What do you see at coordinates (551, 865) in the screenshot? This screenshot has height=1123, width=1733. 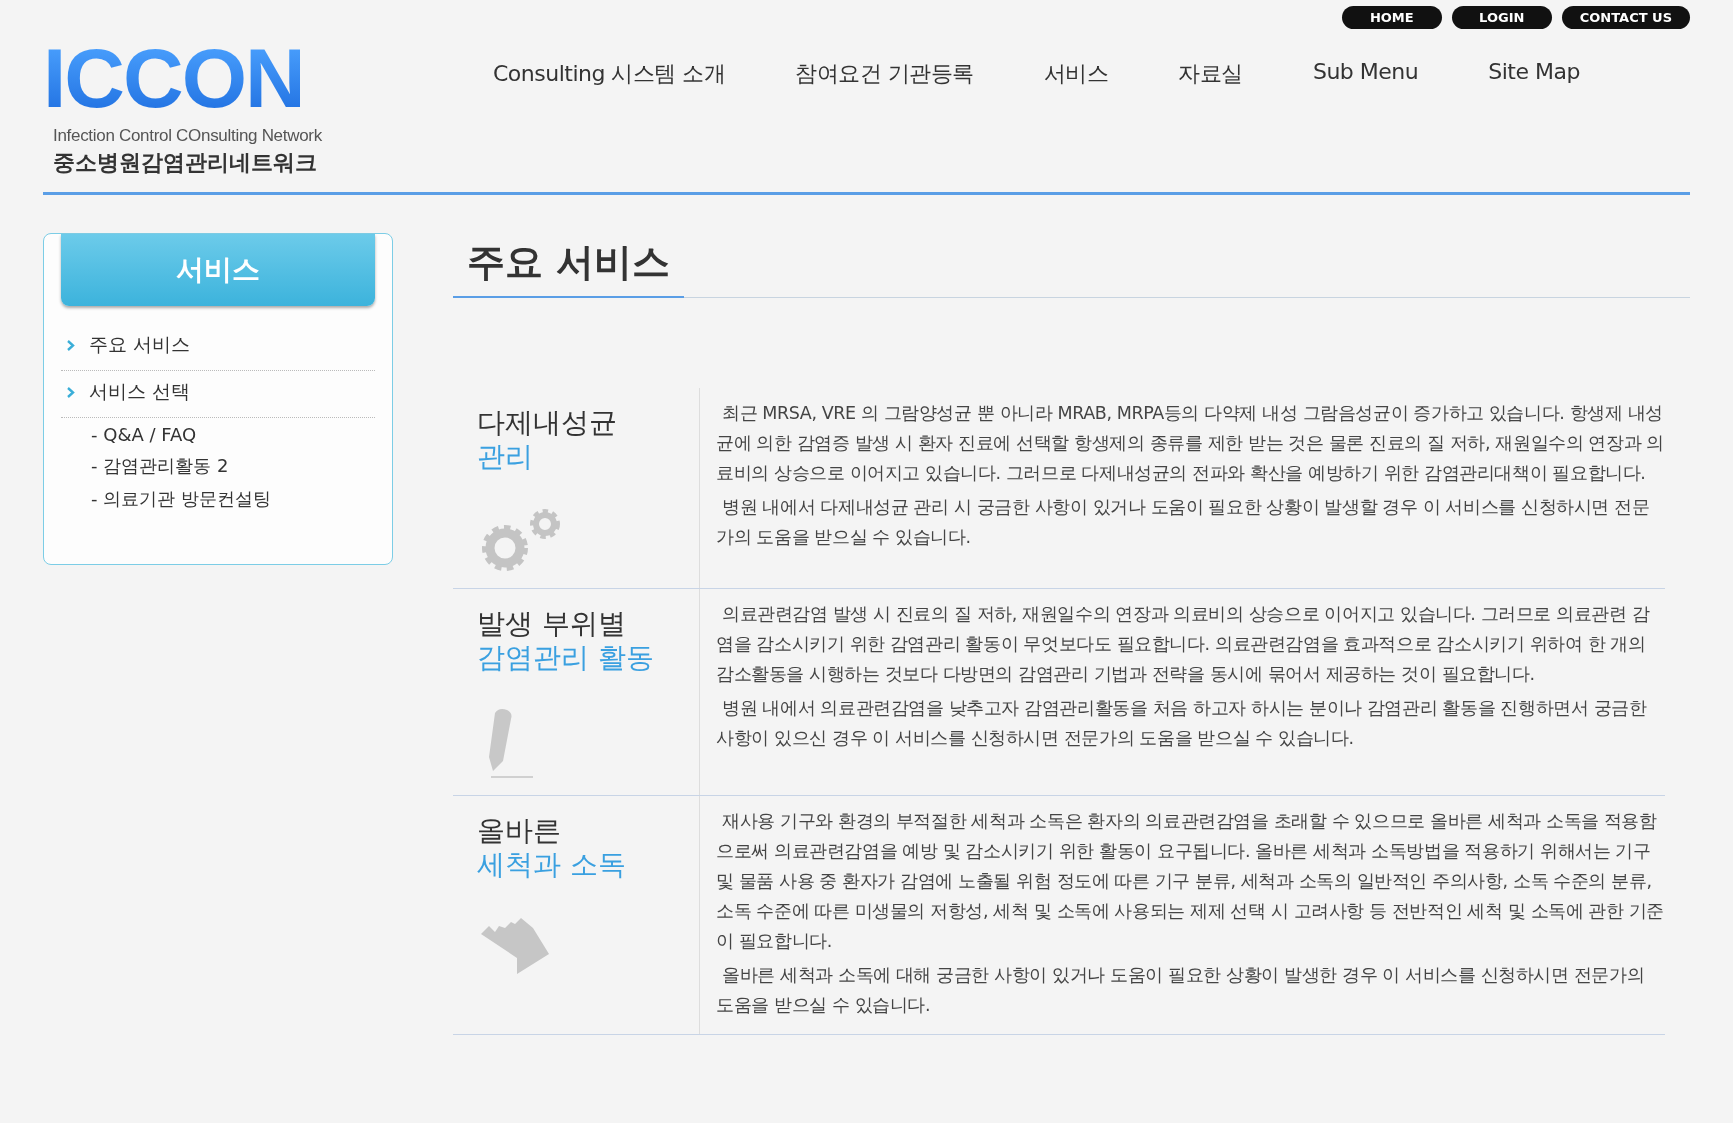 I see `section-subtitle: 세척과 소독` at bounding box center [551, 865].